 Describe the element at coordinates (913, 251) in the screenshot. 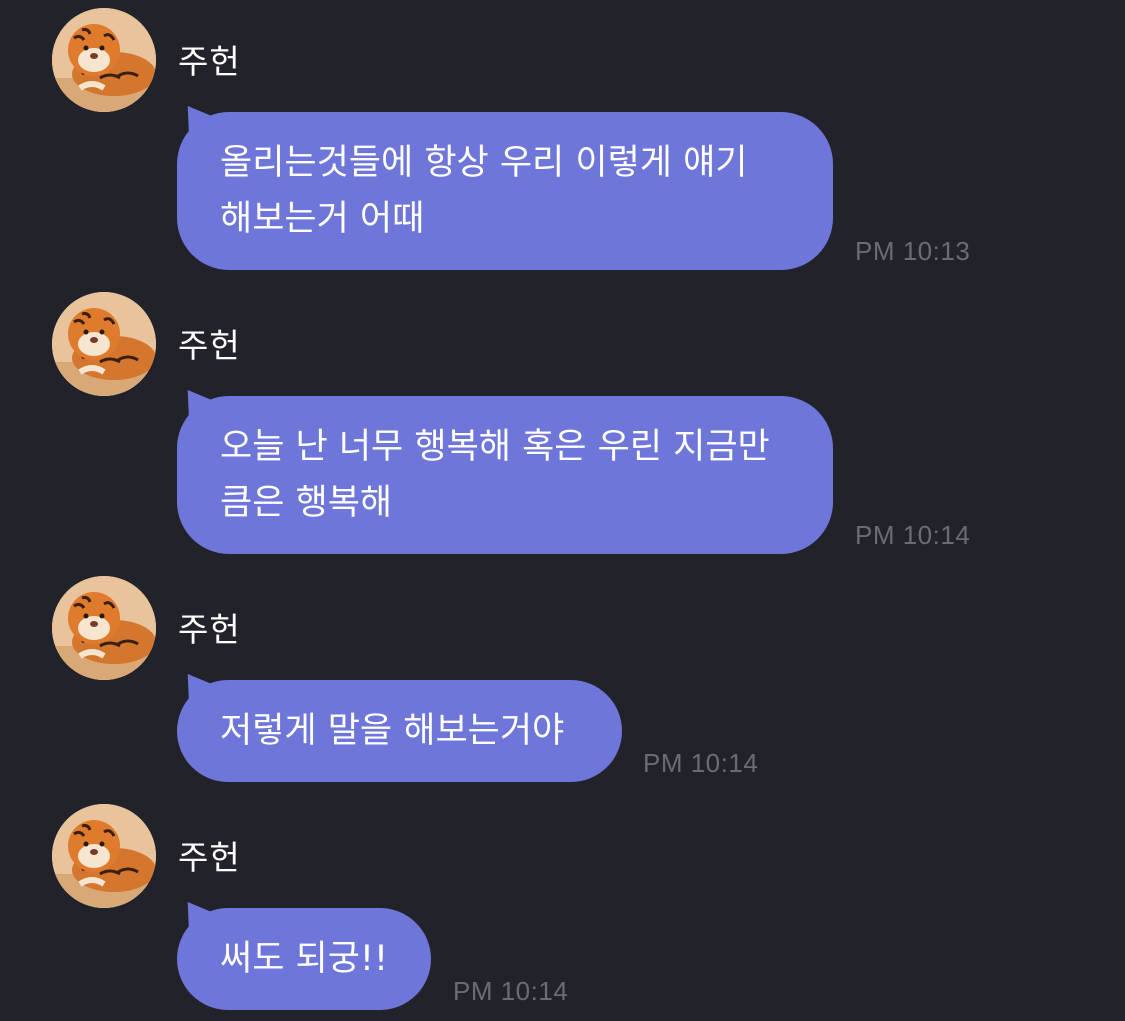

I see `message-timestamp: PM 10:13` at that location.